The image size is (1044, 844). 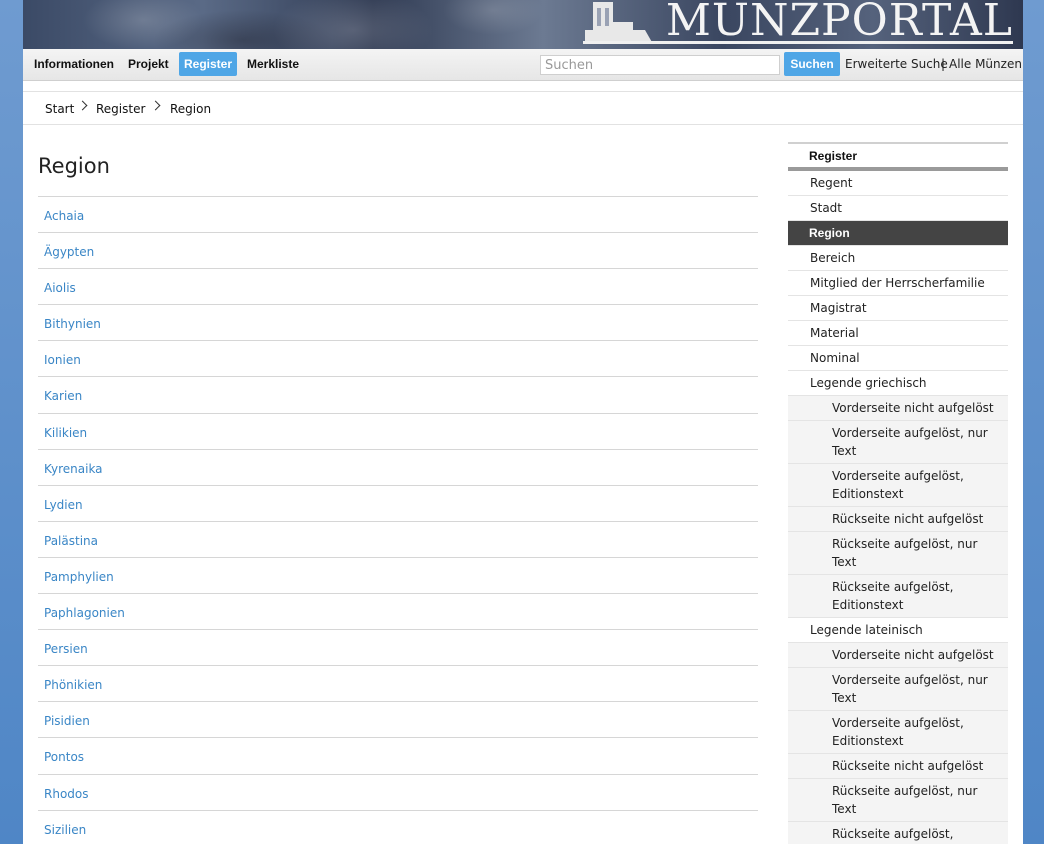 What do you see at coordinates (63, 505) in the screenshot?
I see `region-link: Lydien` at bounding box center [63, 505].